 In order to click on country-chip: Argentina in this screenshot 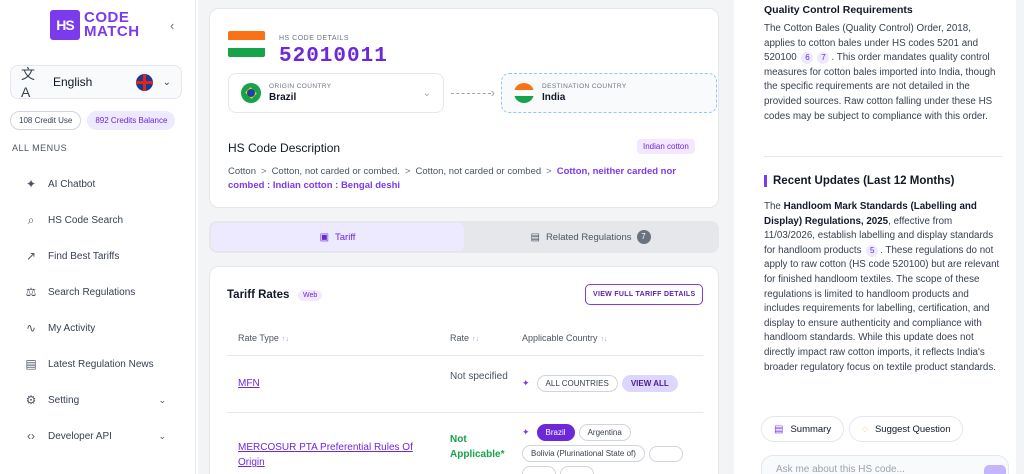, I will do `click(604, 432)`.